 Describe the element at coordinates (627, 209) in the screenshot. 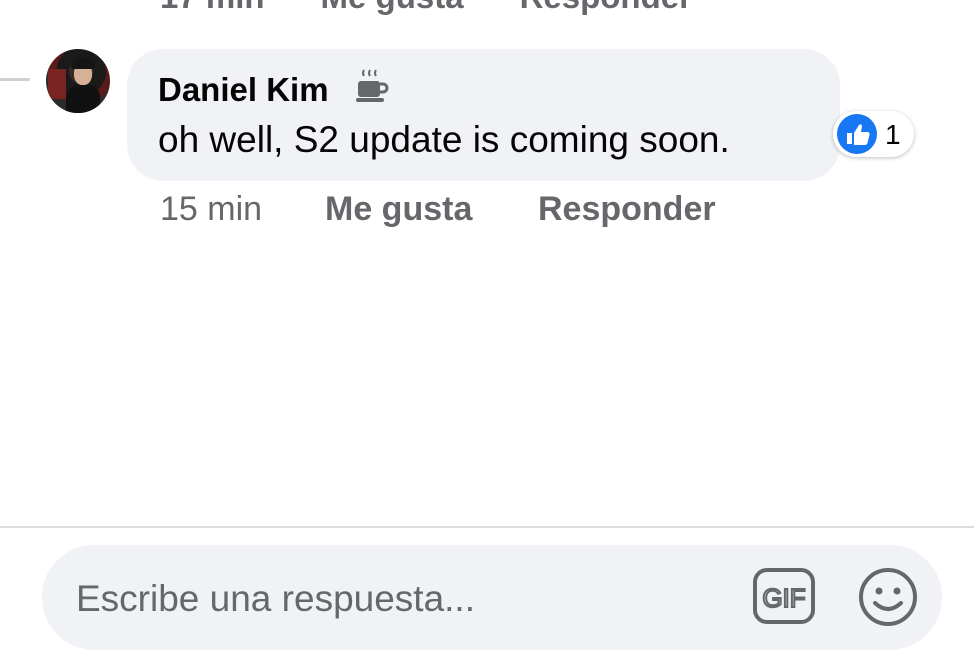

I see `reply-button: Responder` at that location.